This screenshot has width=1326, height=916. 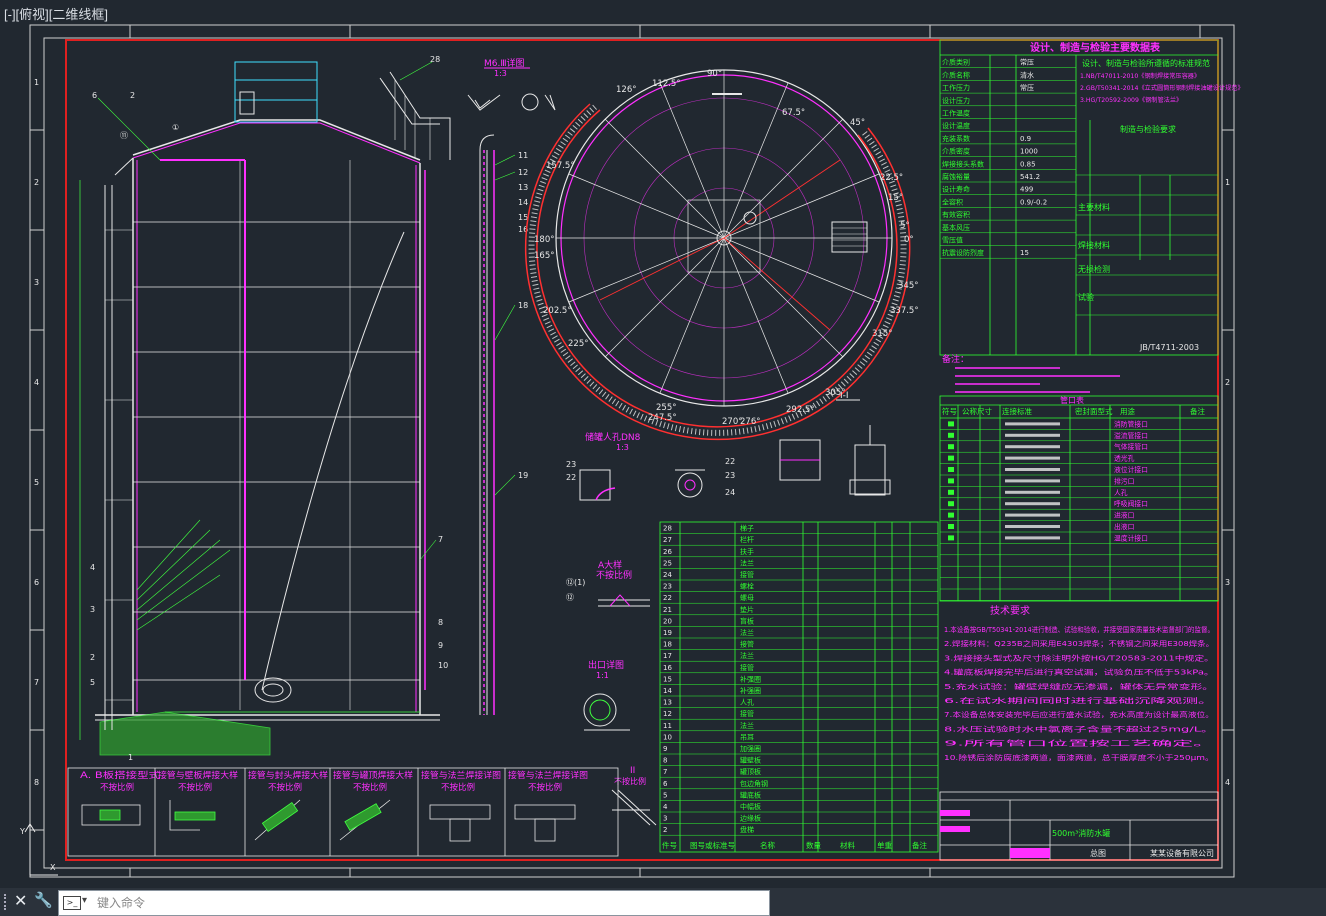 What do you see at coordinates (1182, 853) in the screenshot?
I see `svg-text: 某某设备有限公司` at bounding box center [1182, 853].